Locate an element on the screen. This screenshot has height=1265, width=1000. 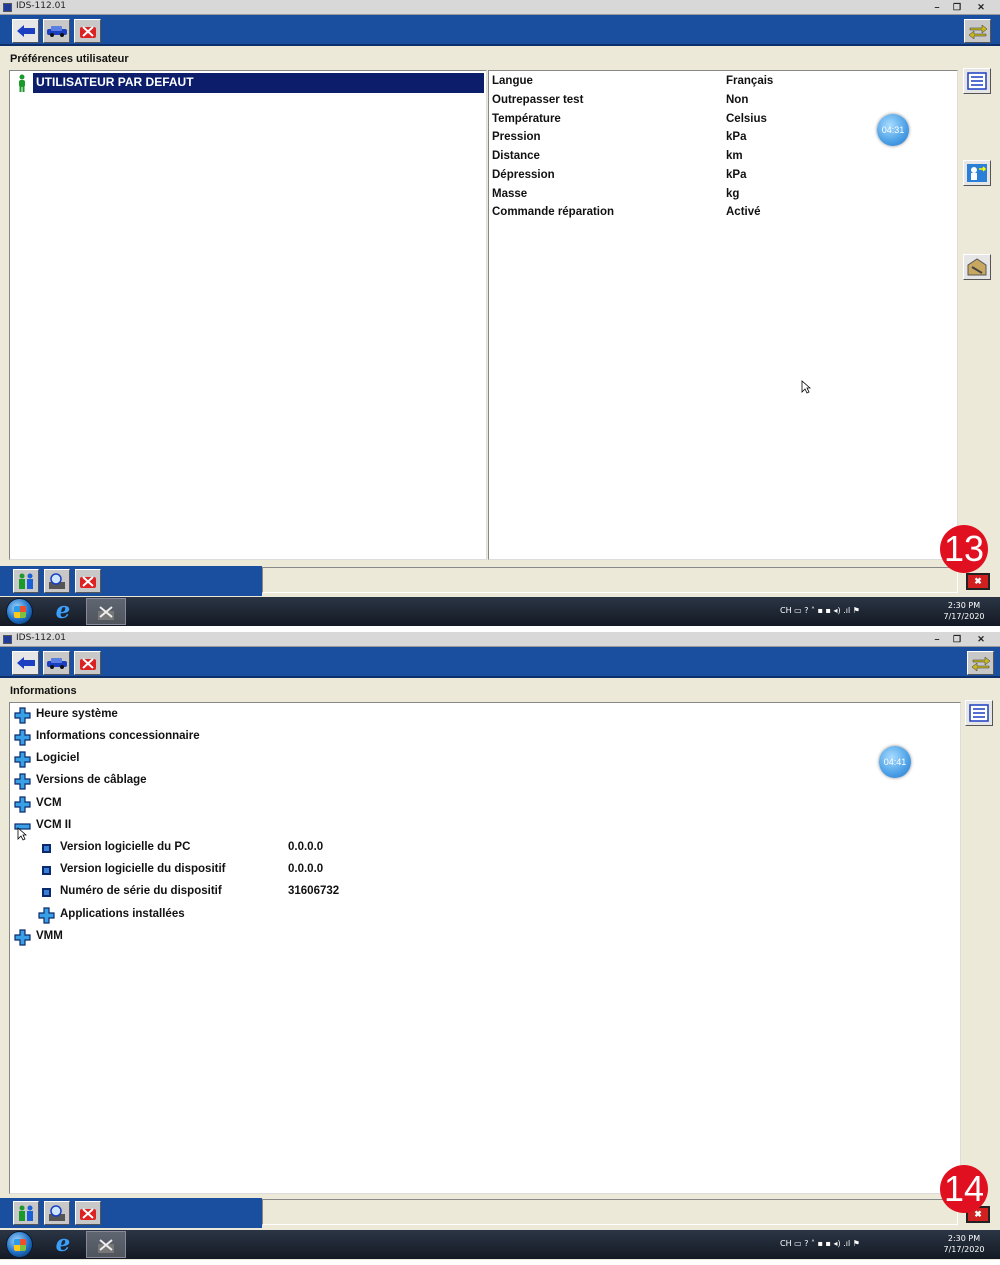
step-badge: 13 is located at coordinates (964, 549).